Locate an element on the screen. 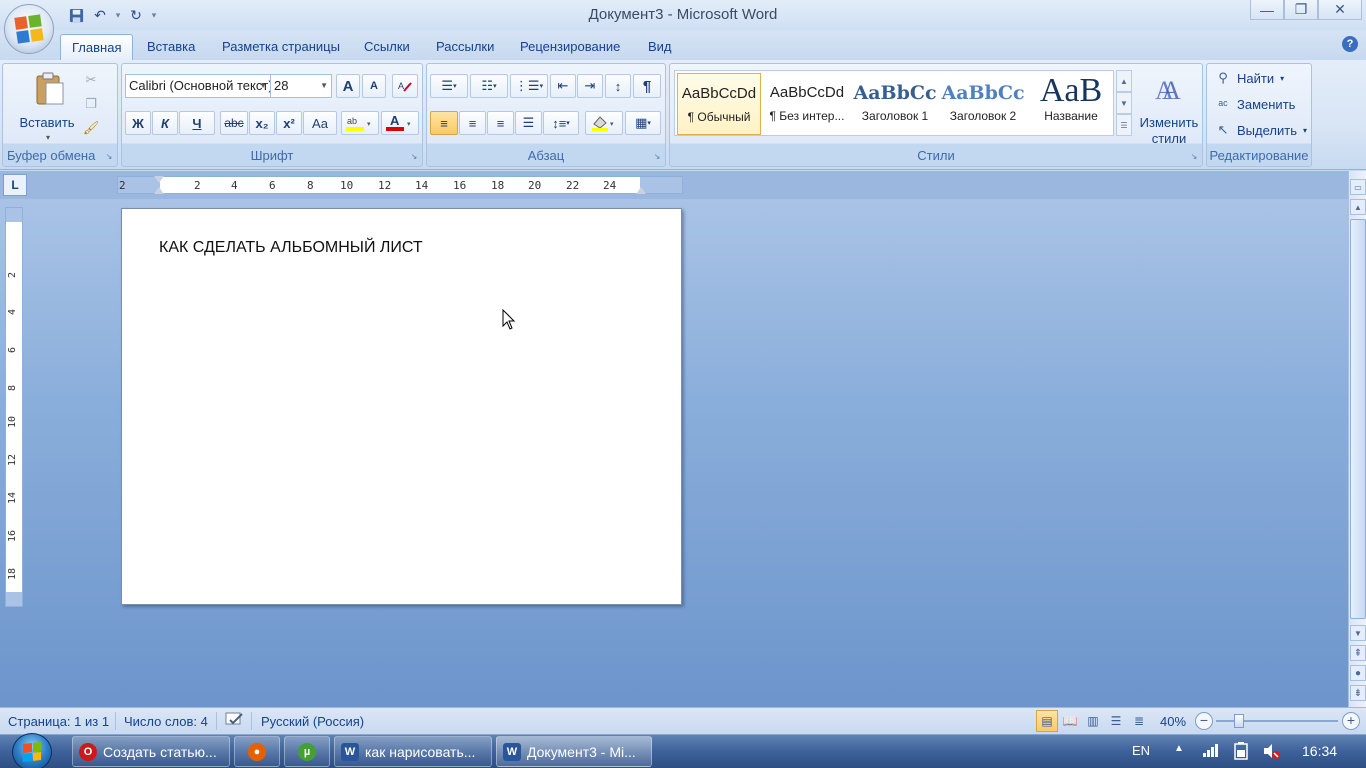 This screenshot has width=1366, height=768. language-indicator: EN is located at coordinates (1141, 750).